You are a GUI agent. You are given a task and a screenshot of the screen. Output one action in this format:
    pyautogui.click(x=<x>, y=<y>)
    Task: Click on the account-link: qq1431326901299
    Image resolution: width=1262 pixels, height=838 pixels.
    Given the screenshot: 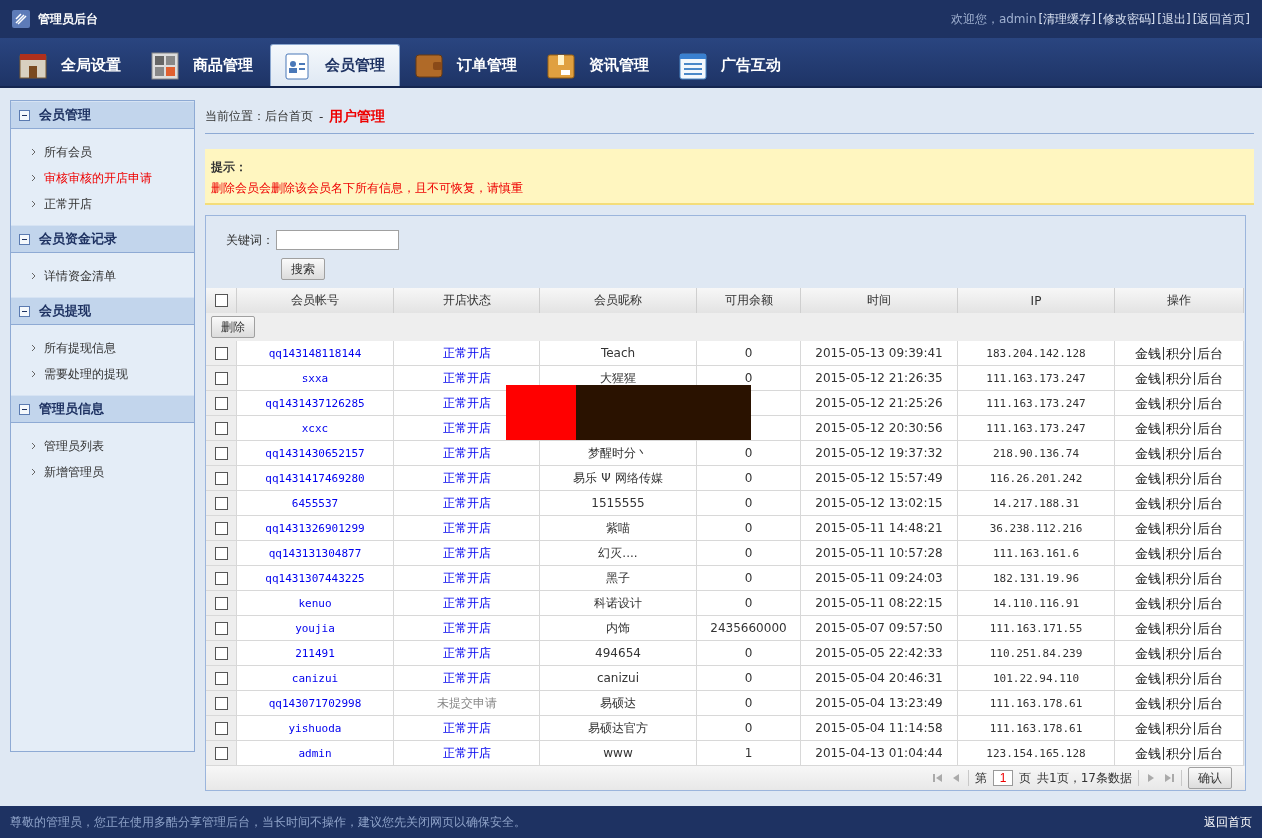 What is the action you would take?
    pyautogui.click(x=315, y=528)
    